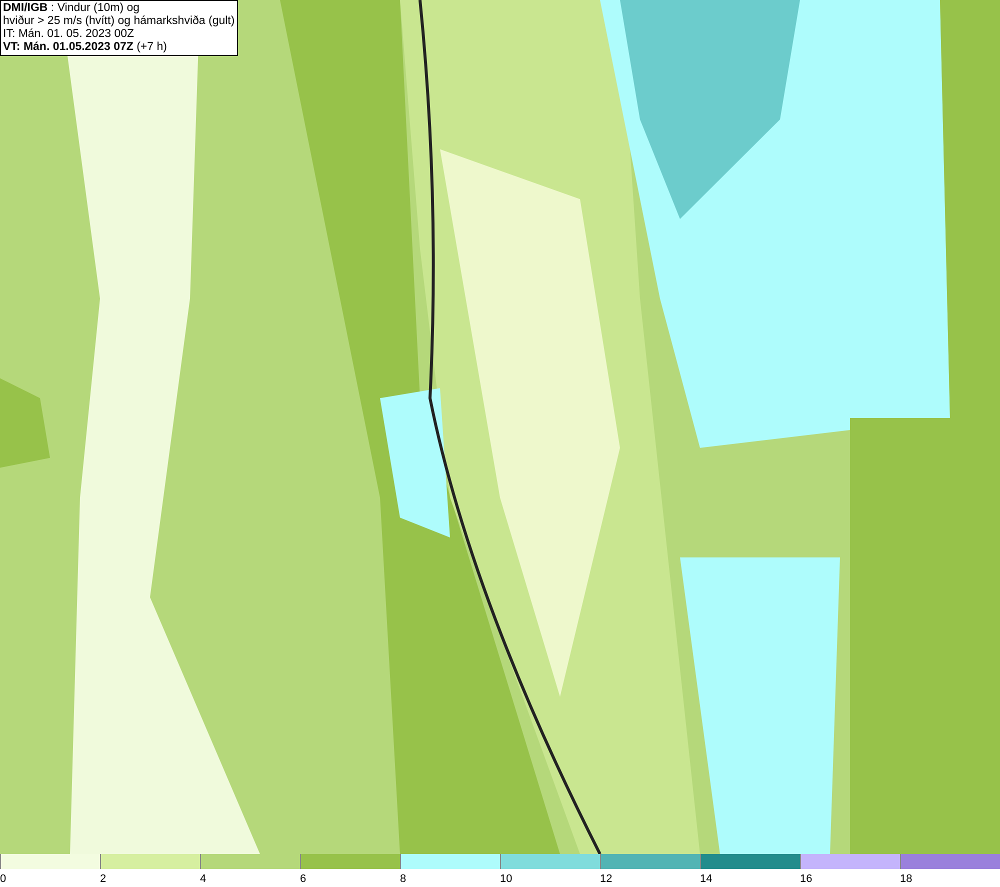 The width and height of the screenshot is (1000, 887). What do you see at coordinates (72, 8) in the screenshot?
I see `info-line: DMI/IGB : Vindur (10m) og` at bounding box center [72, 8].